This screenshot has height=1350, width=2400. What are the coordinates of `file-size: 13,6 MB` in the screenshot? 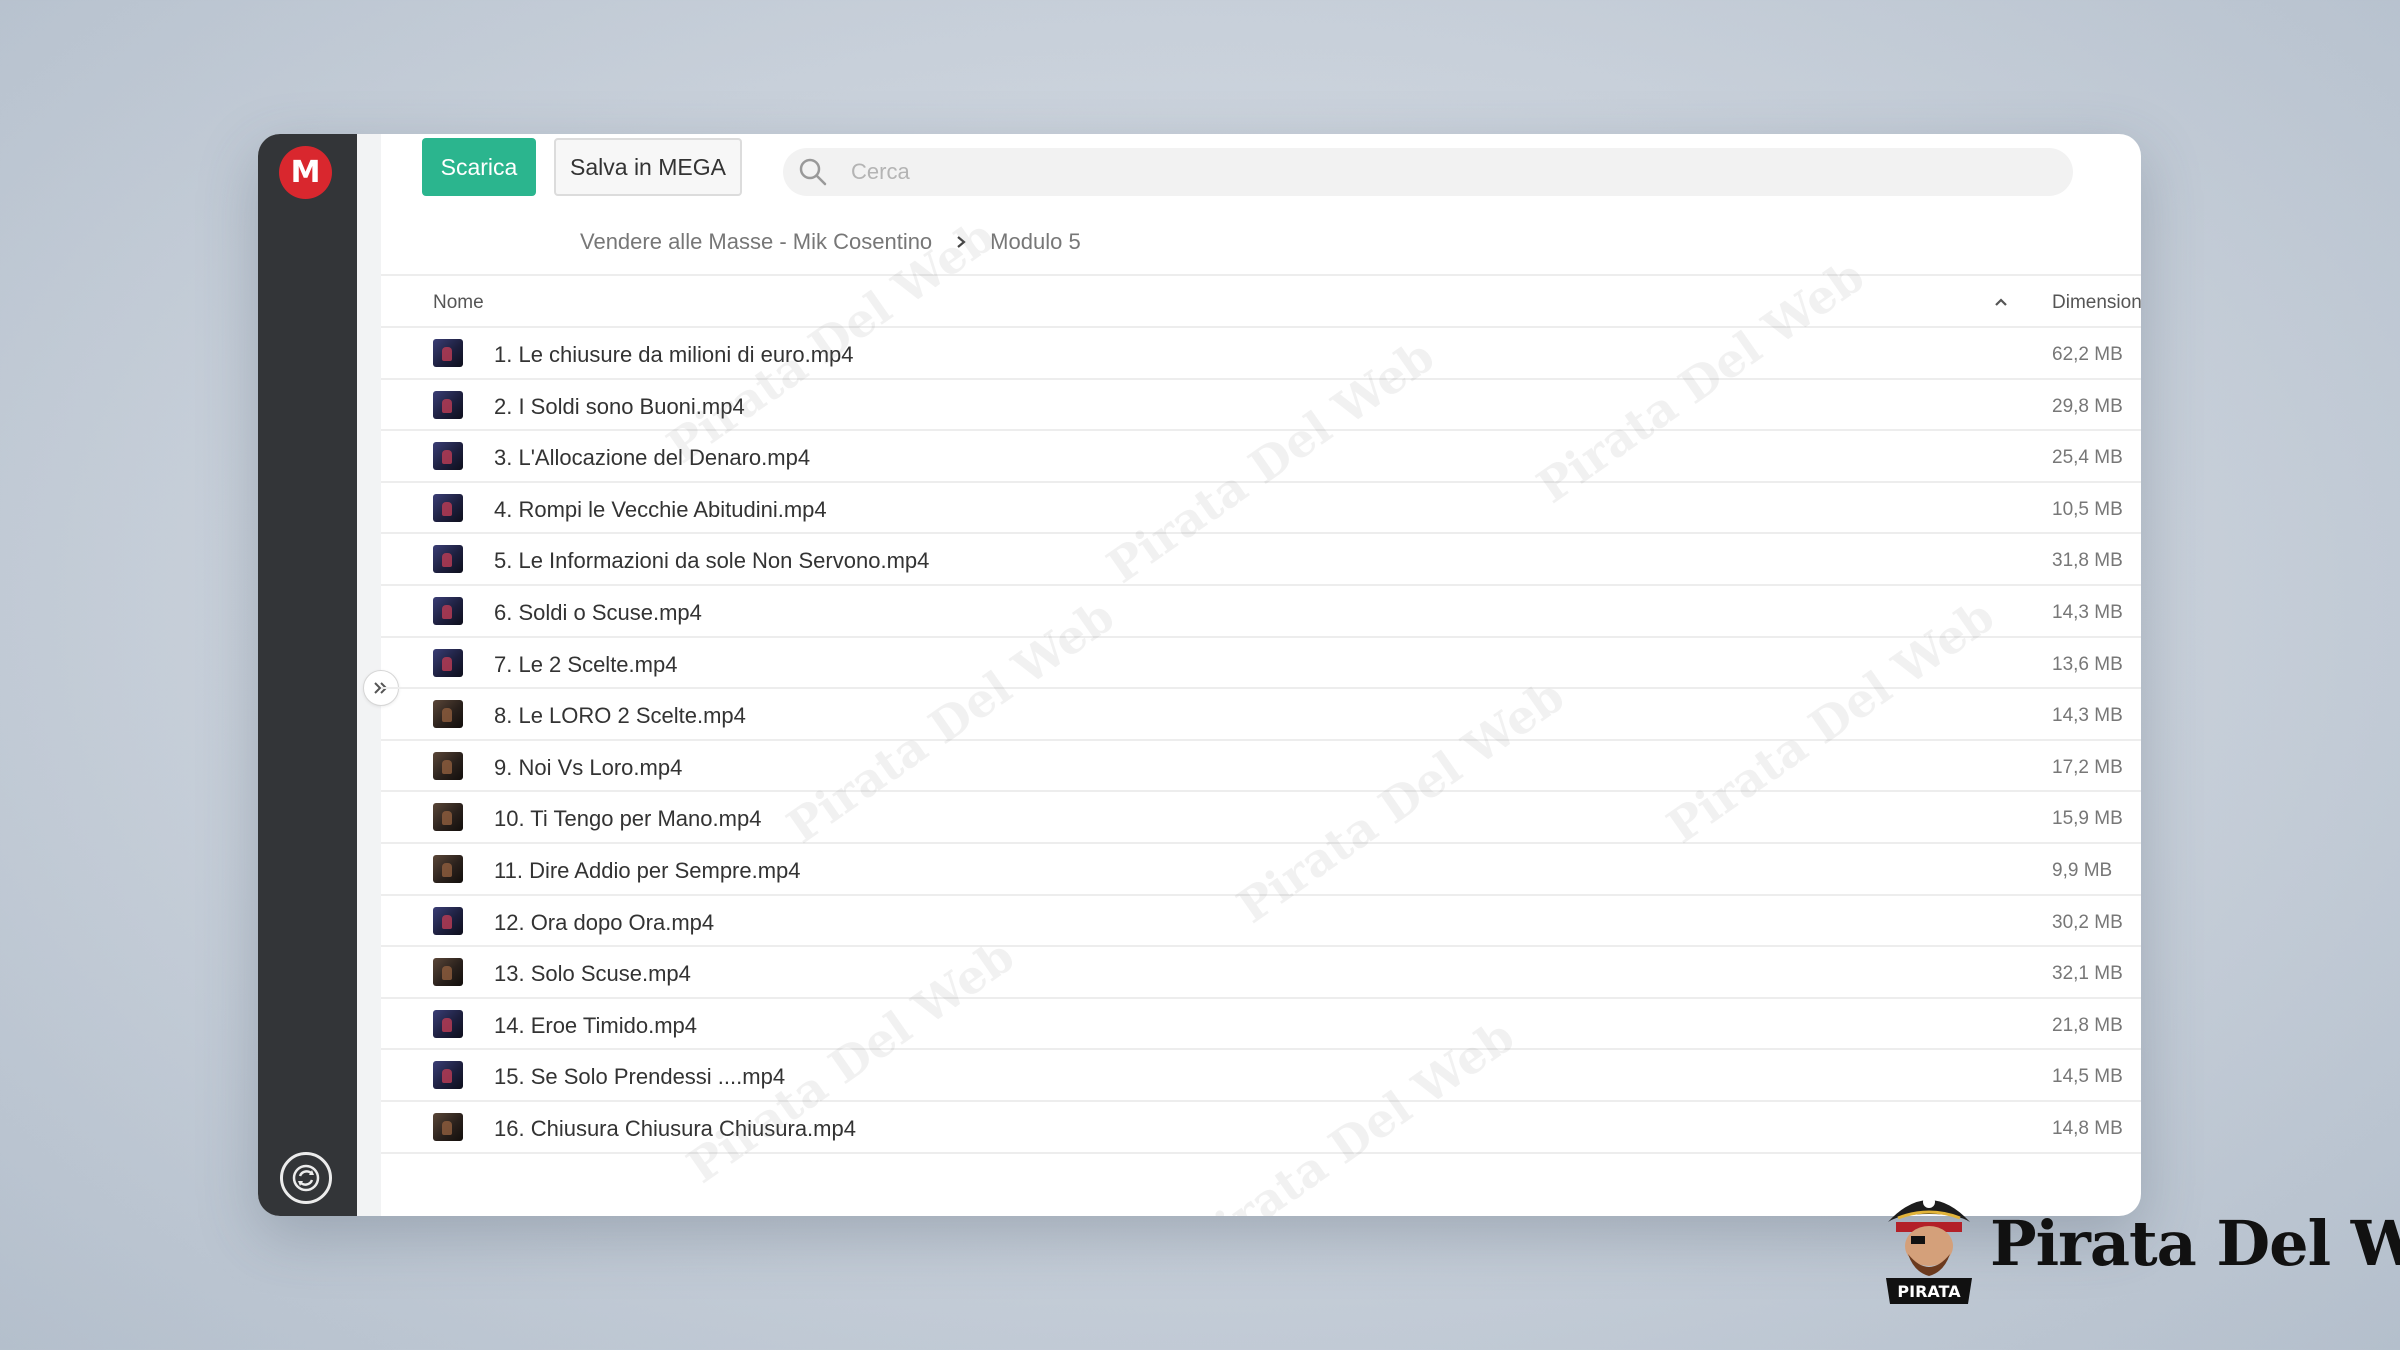 It's located at (2087, 664).